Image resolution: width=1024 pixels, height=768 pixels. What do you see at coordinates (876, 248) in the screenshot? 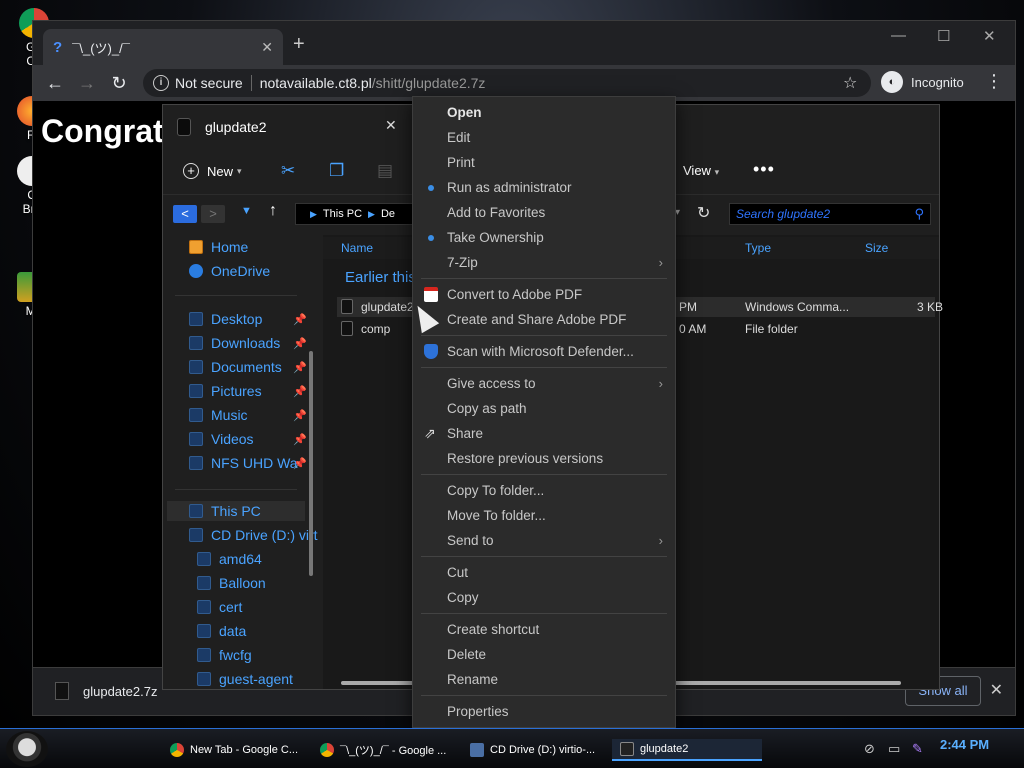
I see `column-header-size: Size` at bounding box center [876, 248].